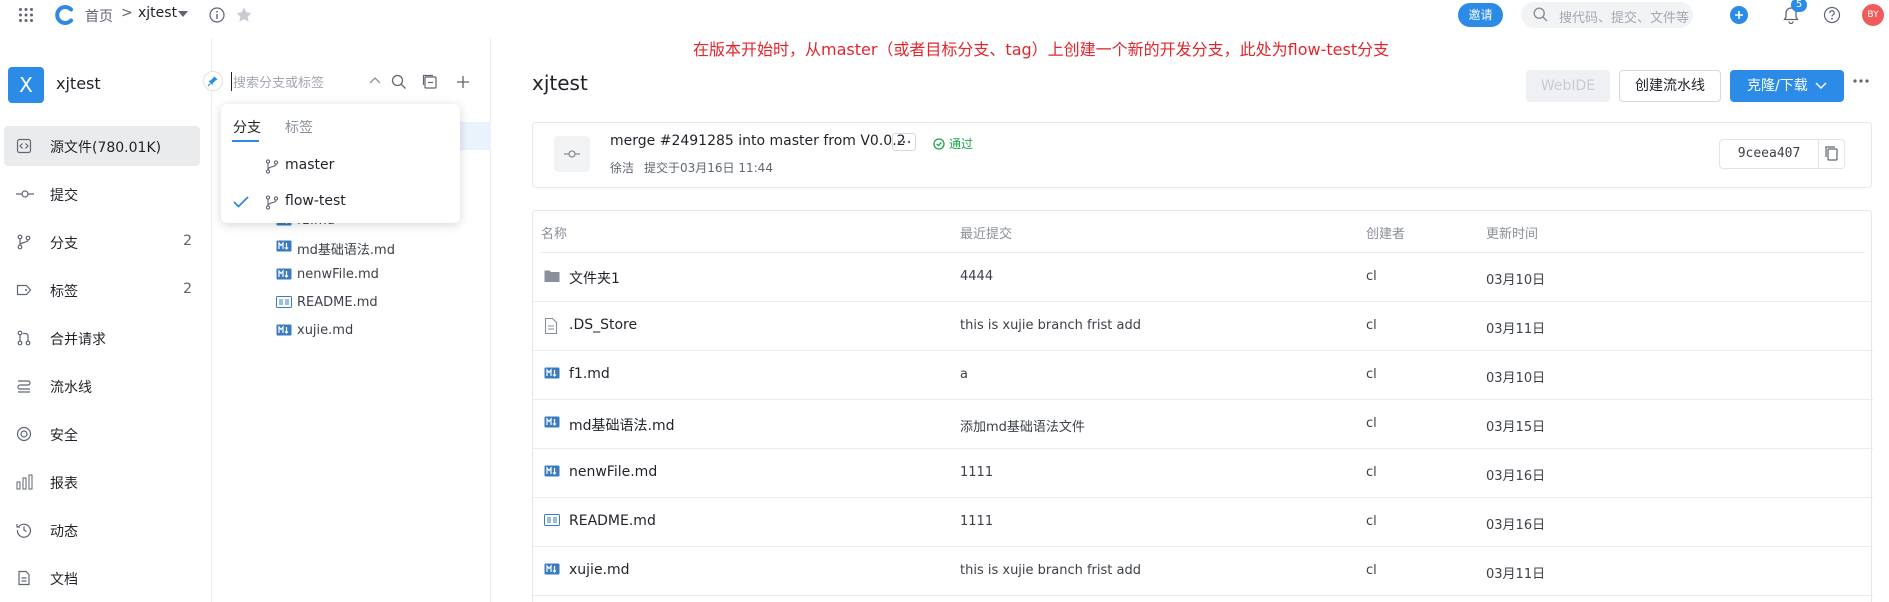 This screenshot has width=1889, height=602. Describe the element at coordinates (1832, 154) in the screenshot. I see `copy-icon` at that location.